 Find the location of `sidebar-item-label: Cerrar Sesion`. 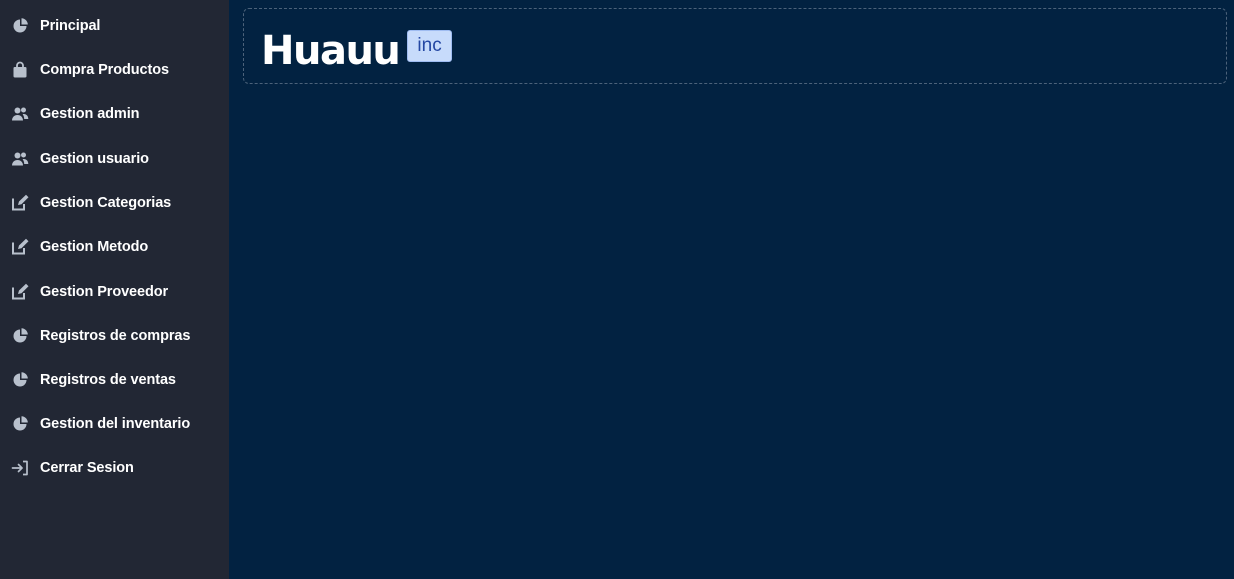

sidebar-item-label: Cerrar Sesion is located at coordinates (87, 468).